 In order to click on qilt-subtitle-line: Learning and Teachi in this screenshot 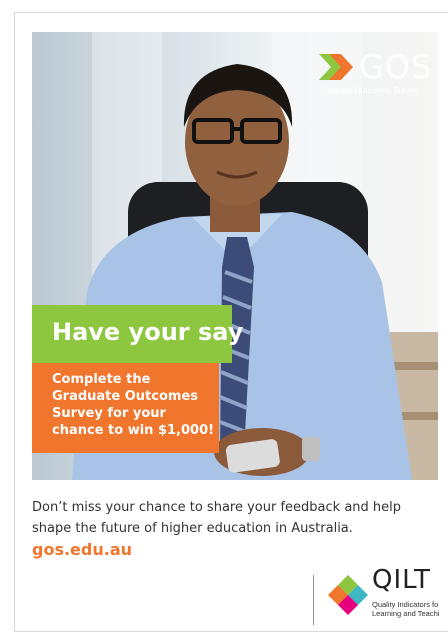, I will do `click(406, 613)`.